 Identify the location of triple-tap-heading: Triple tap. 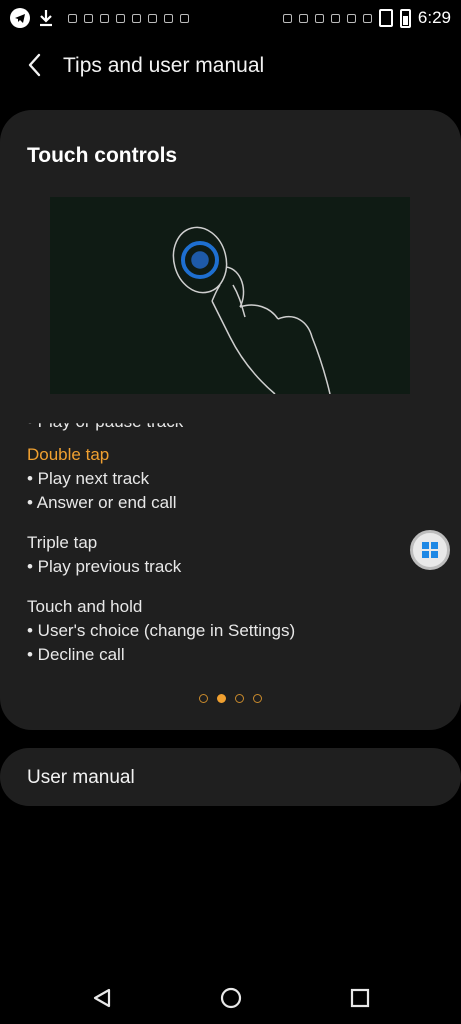
(62, 542).